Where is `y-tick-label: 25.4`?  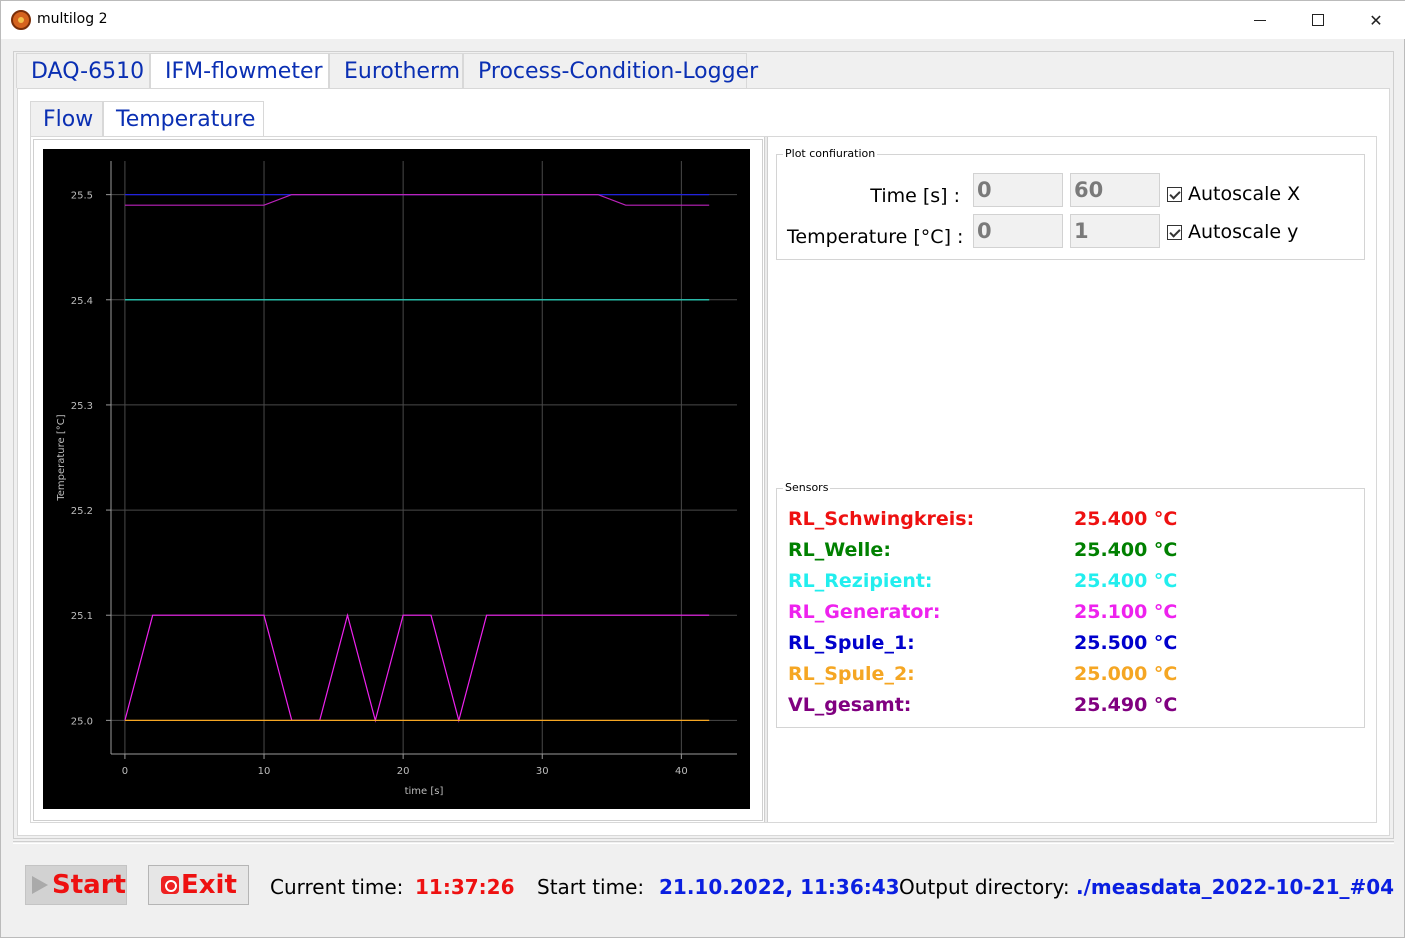
y-tick-label: 25.4 is located at coordinates (82, 301).